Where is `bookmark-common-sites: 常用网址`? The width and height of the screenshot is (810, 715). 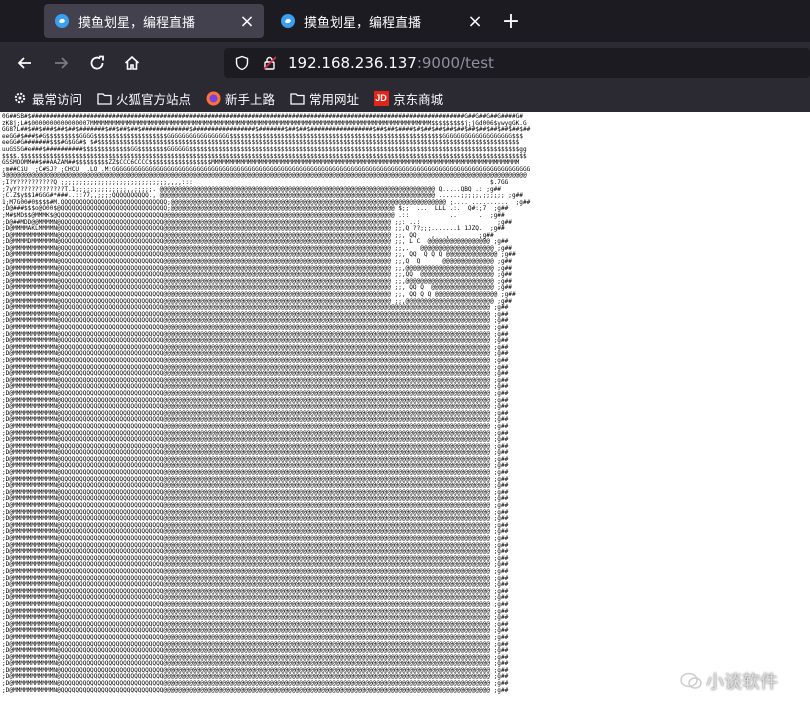
bookmark-common-sites: 常用网址 is located at coordinates (324, 98).